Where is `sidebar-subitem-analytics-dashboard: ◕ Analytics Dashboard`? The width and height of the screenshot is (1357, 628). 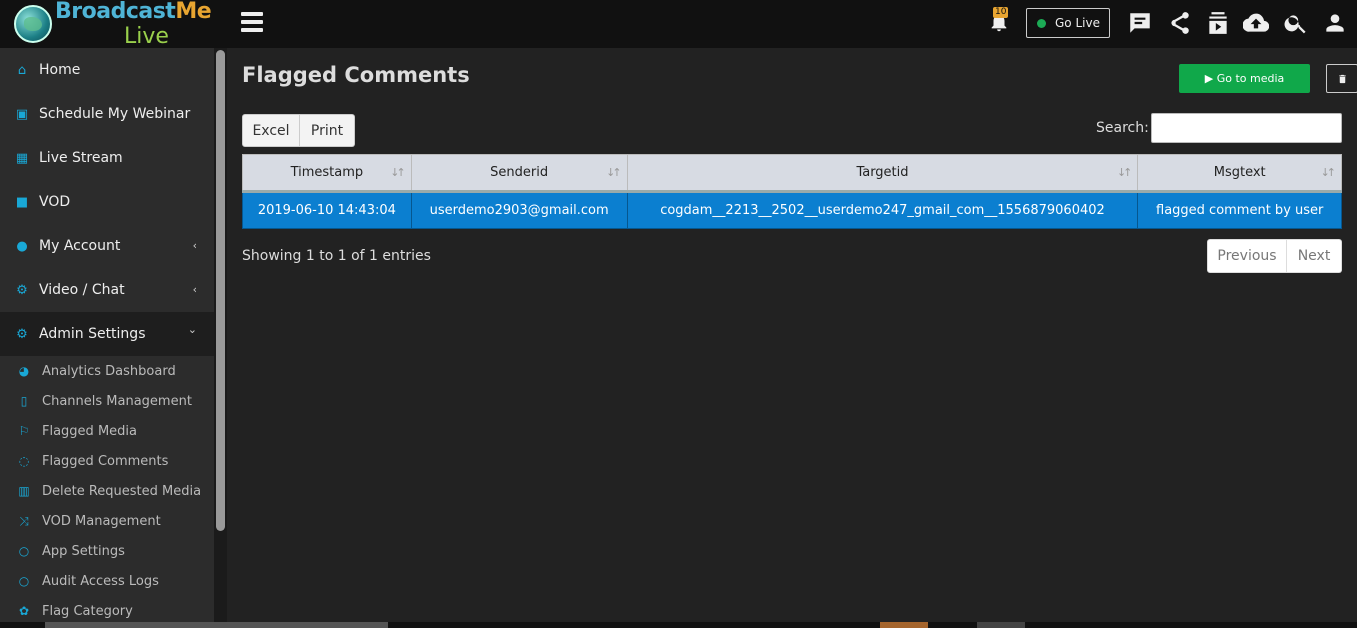
sidebar-subitem-analytics-dashboard: ◕ Analytics Dashboard is located at coordinates (107, 371).